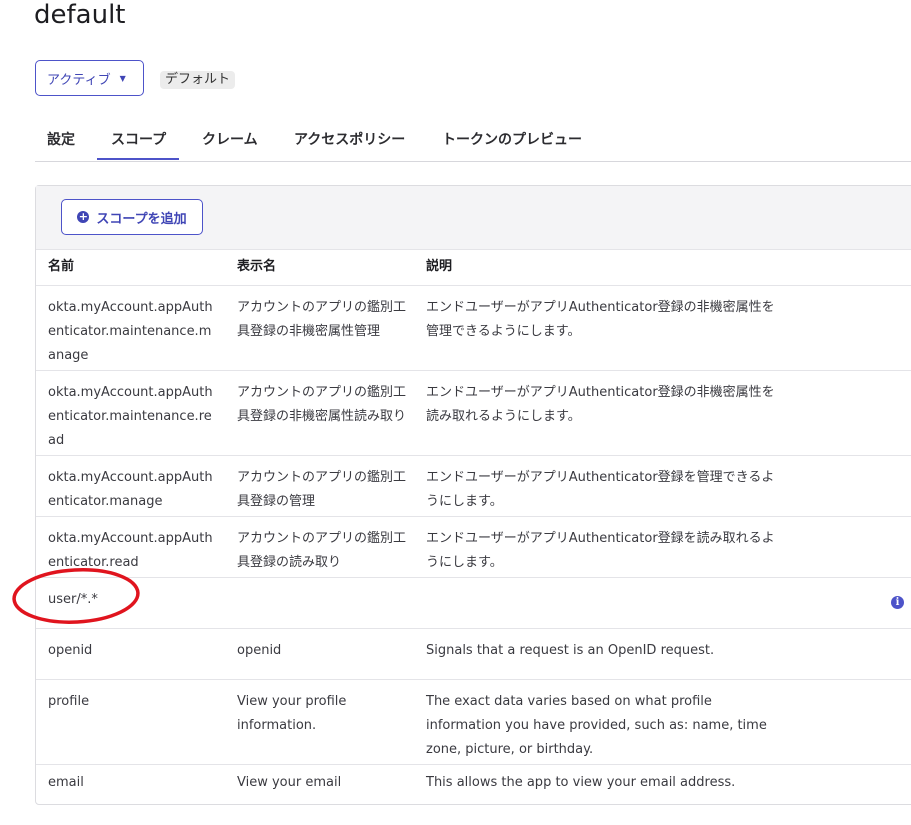 The height and width of the screenshot is (825, 911). I want to click on scope-display-name: アカウントのアプリの鑑別工具登録の非機密属性管理, so click(322, 319).